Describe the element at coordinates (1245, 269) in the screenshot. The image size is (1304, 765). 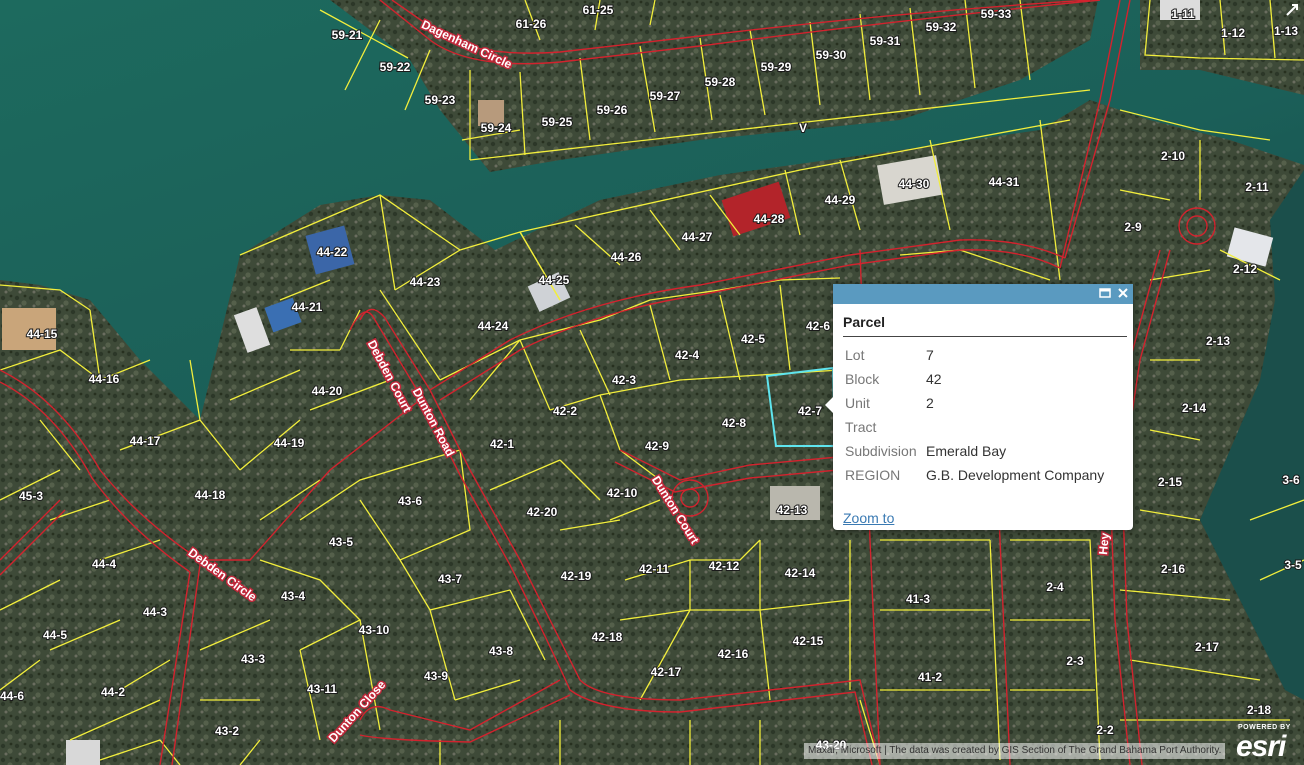
I see `lot-label: 2-12` at that location.